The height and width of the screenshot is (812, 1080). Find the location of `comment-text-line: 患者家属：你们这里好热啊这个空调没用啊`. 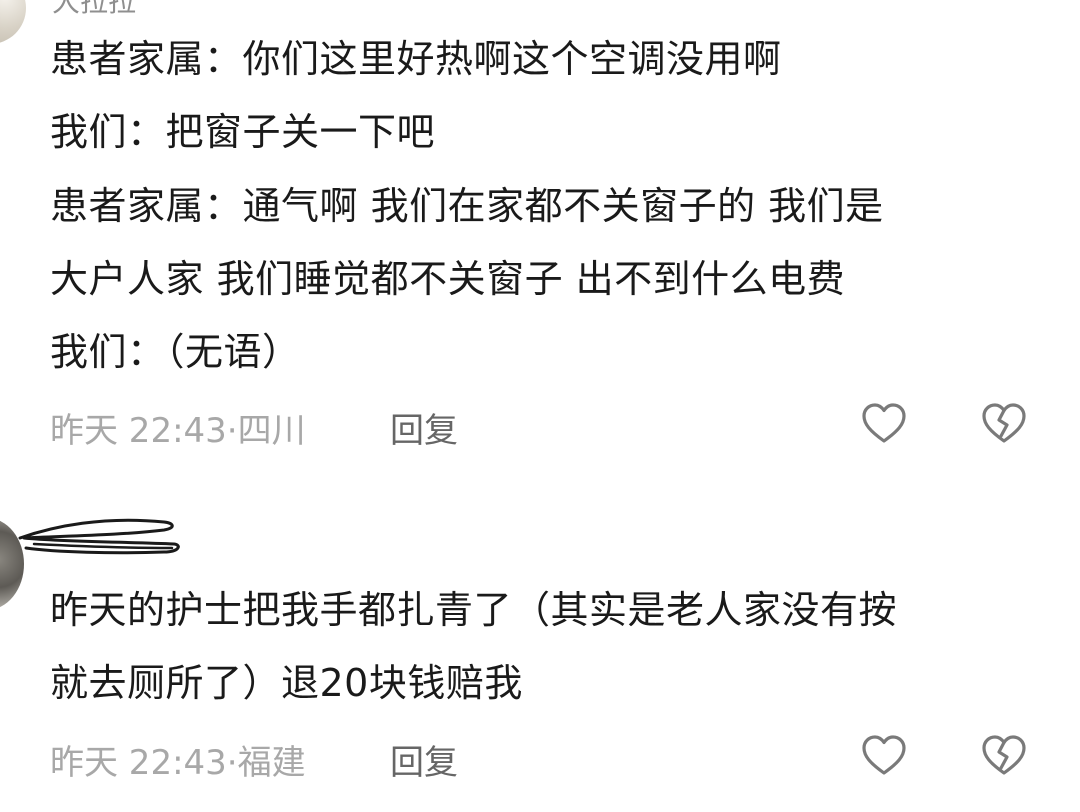

comment-text-line: 患者家属：你们这里好热啊这个空调没用啊 is located at coordinates (416, 59).